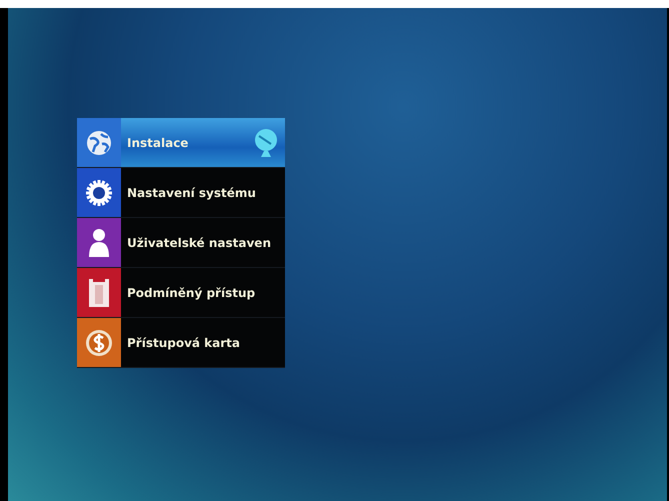  I want to click on menu-item: Nastavení systému, so click(181, 193).